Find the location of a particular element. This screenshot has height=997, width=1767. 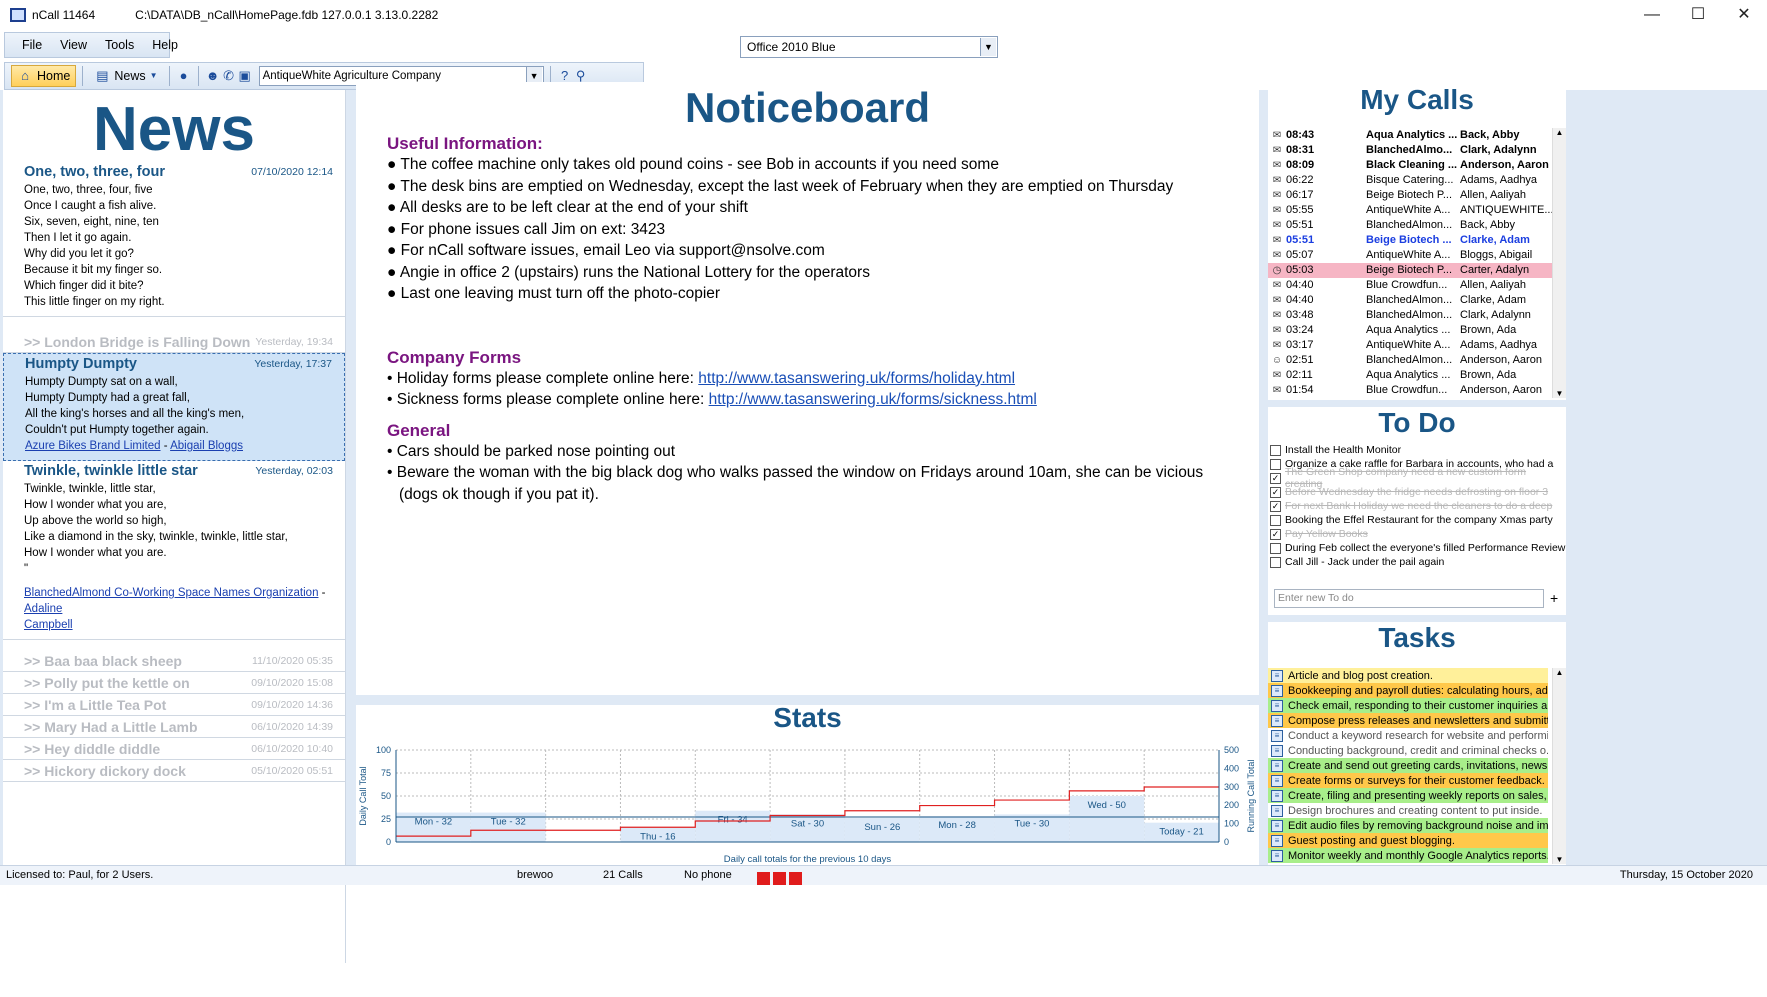

call-row: ✉ 03:48 BlanchedAlmon... Clark, Adalynn is located at coordinates (1410, 315).